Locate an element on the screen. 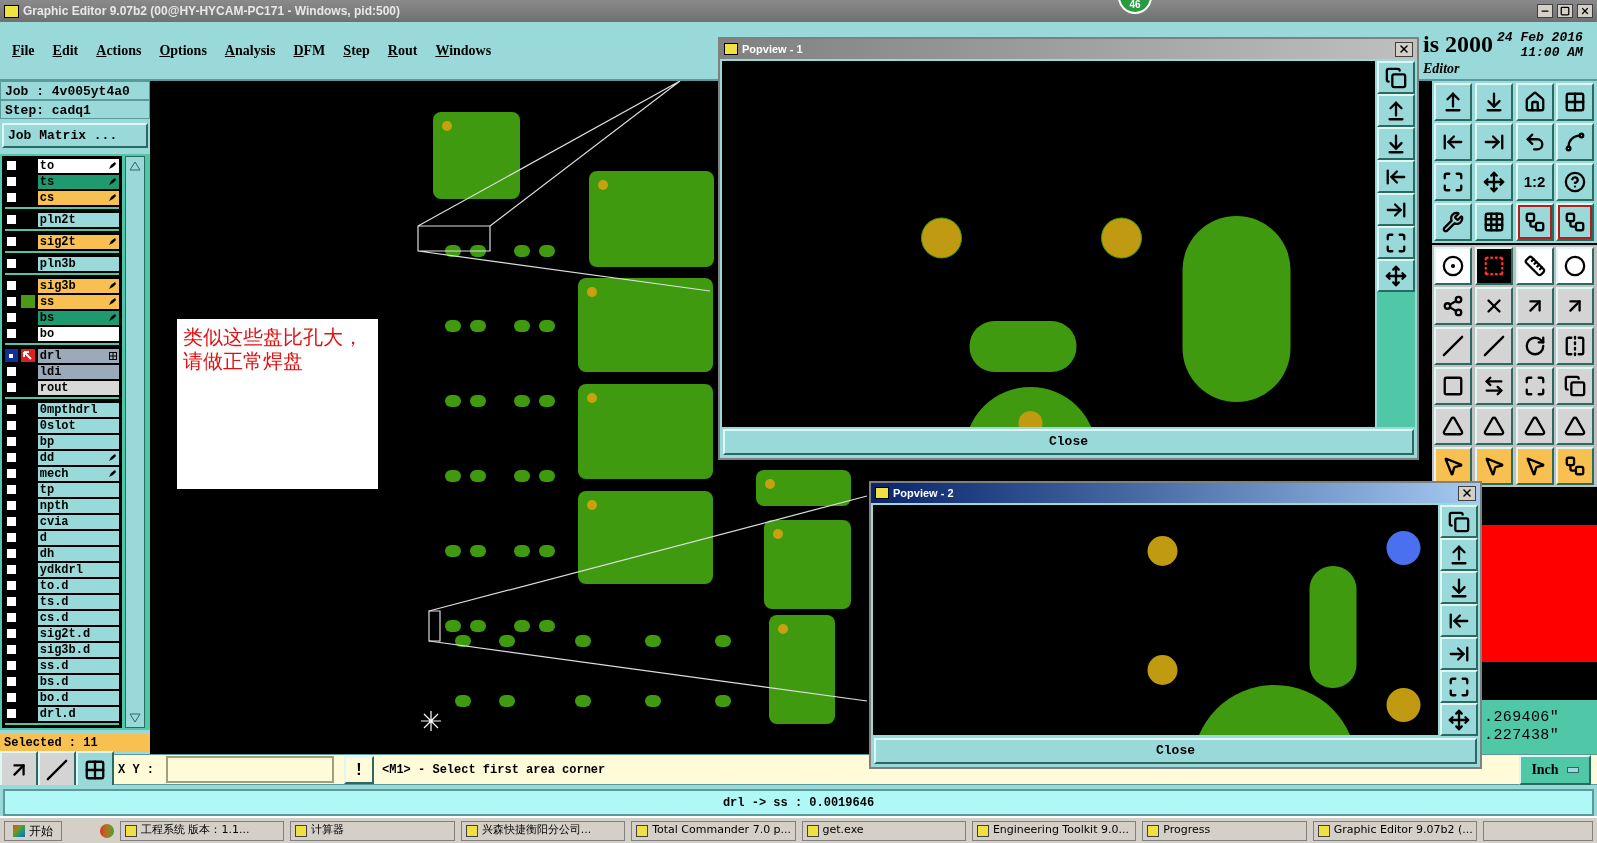 This screenshot has width=1597, height=843. layer-row: pln3b is located at coordinates (62, 263).